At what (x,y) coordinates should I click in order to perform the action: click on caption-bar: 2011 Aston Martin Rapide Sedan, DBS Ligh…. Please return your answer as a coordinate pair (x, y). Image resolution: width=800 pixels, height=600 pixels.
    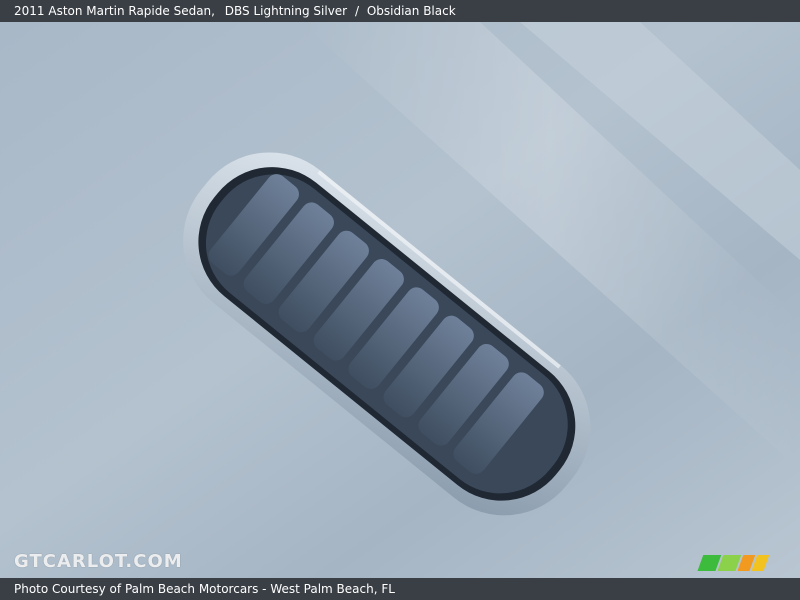
    Looking at the image, I should click on (400, 11).